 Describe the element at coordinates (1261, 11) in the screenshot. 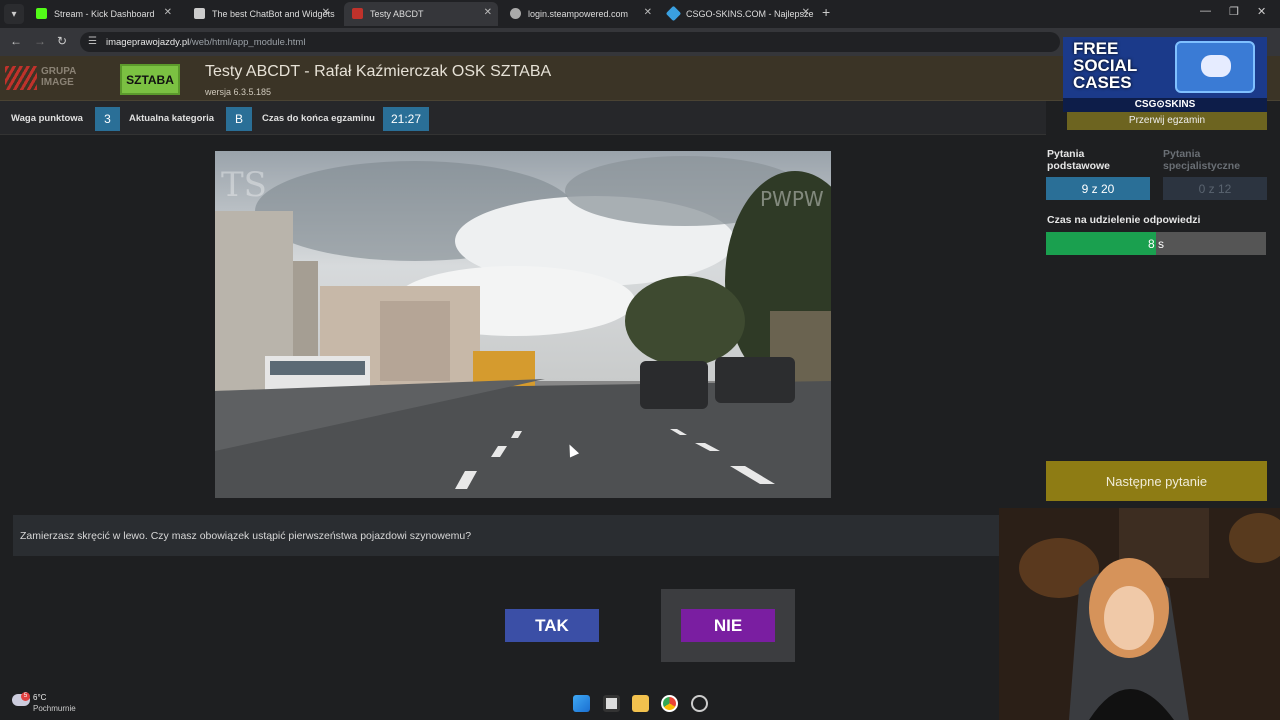

I see `close-window-icon: ✕` at that location.